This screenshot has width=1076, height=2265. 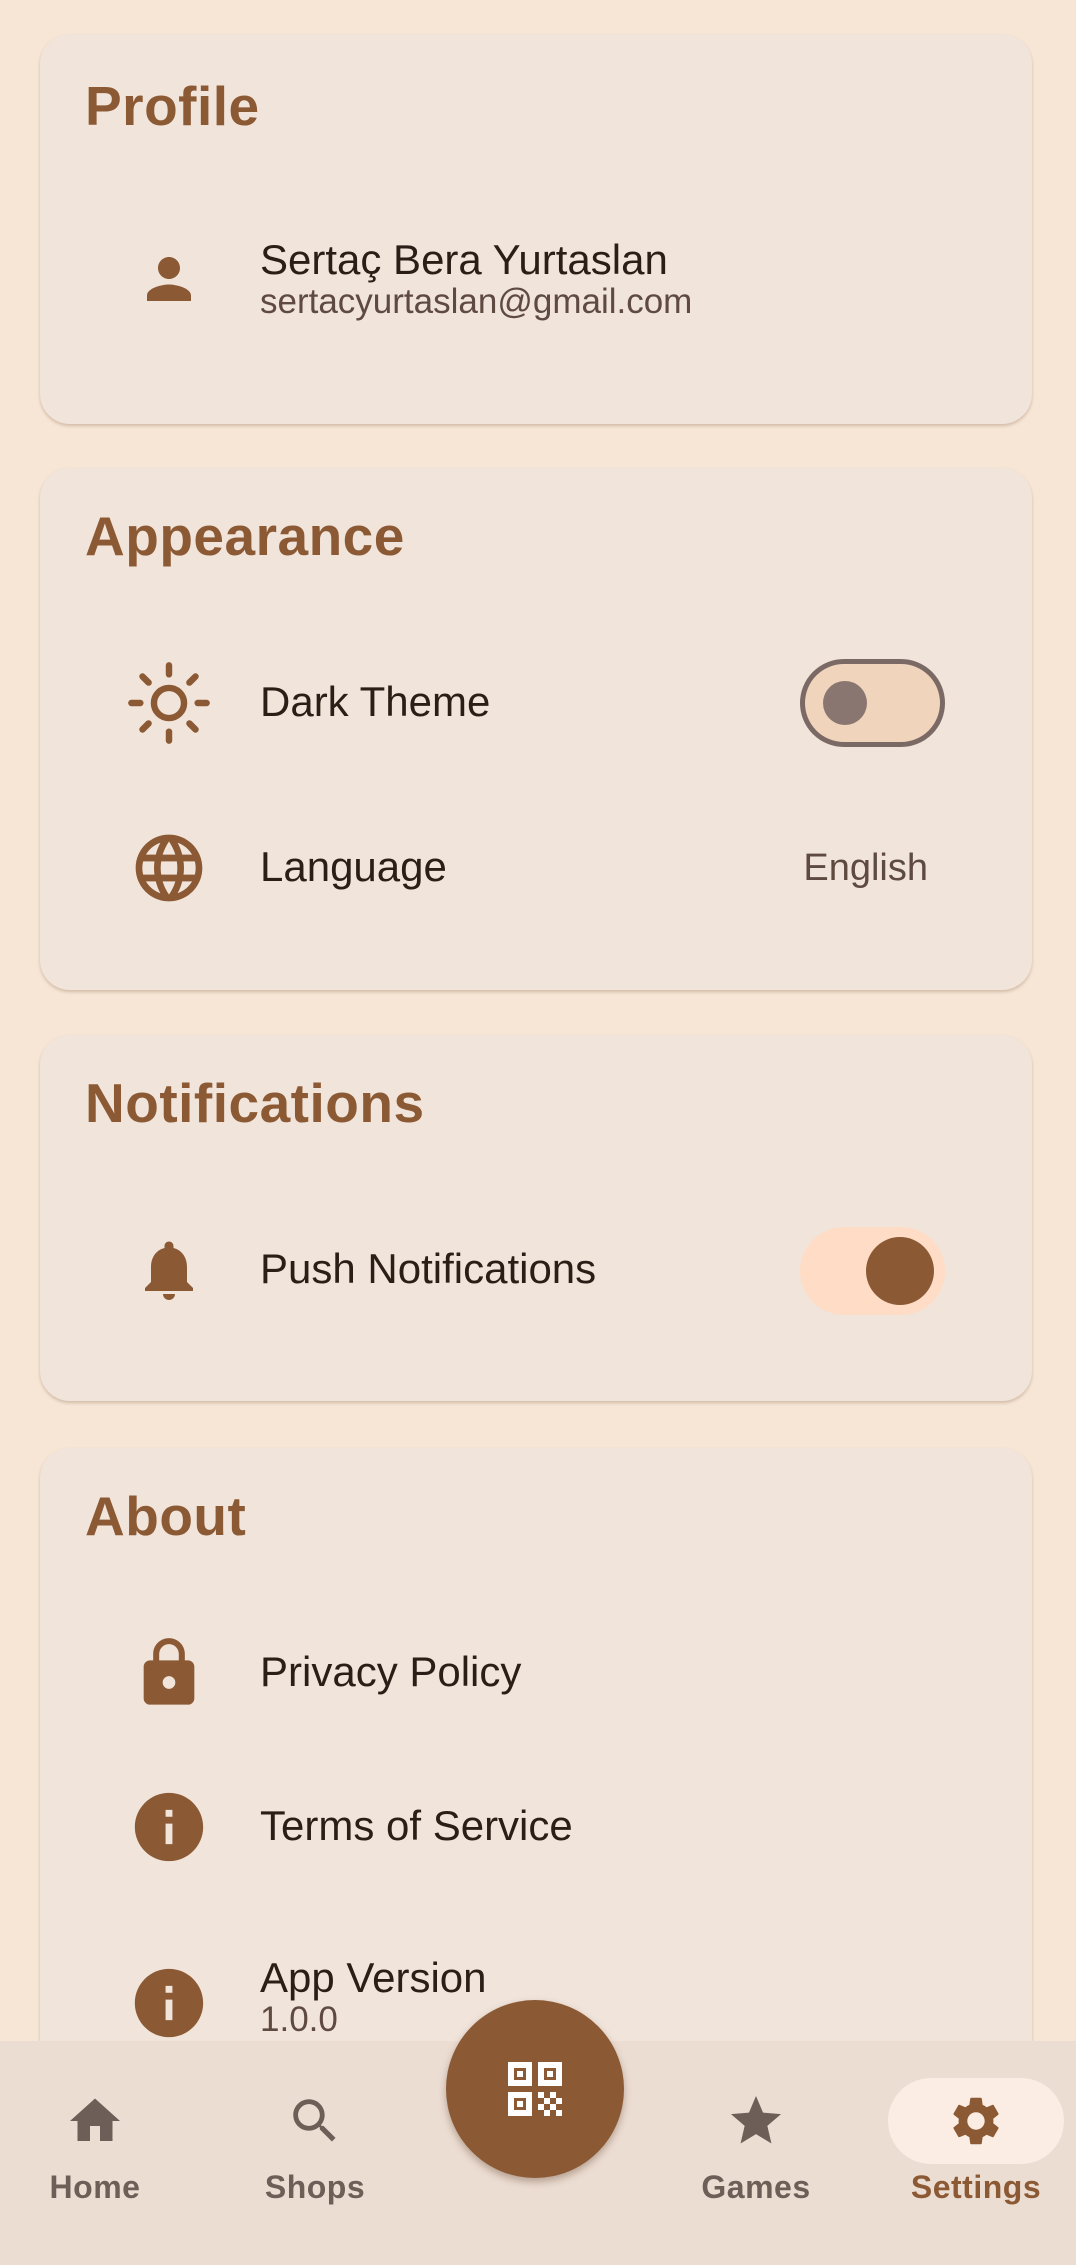 I want to click on profile-name: Sertaç Bera Yurtaslan, so click(x=464, y=259).